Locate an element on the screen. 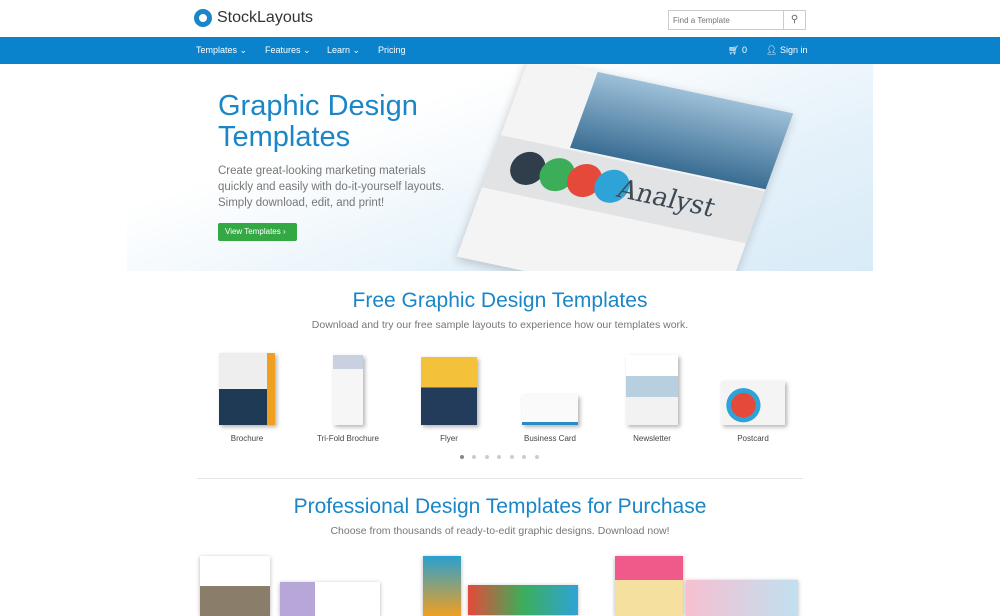  free-section-title: Free Graphic Design Templates is located at coordinates (500, 300).